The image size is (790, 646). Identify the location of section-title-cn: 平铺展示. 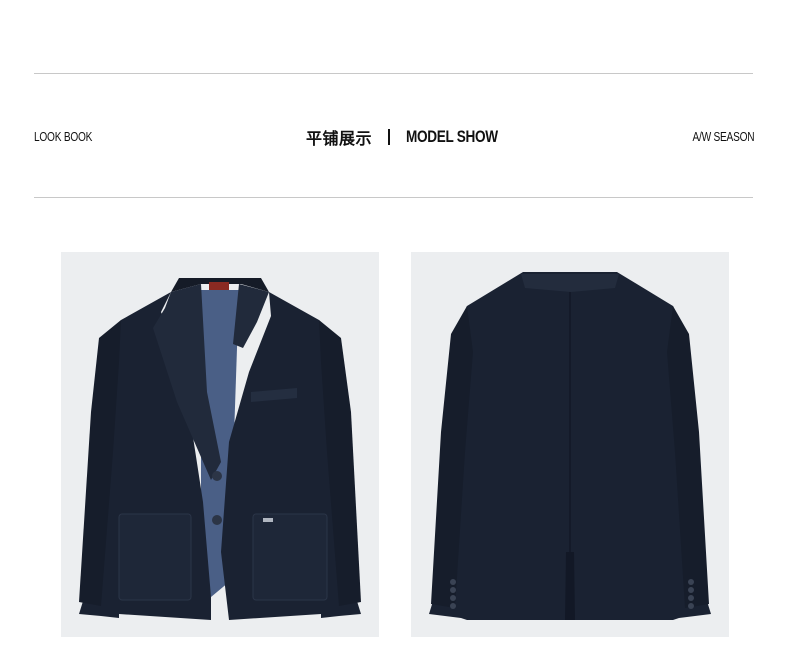
(338, 139).